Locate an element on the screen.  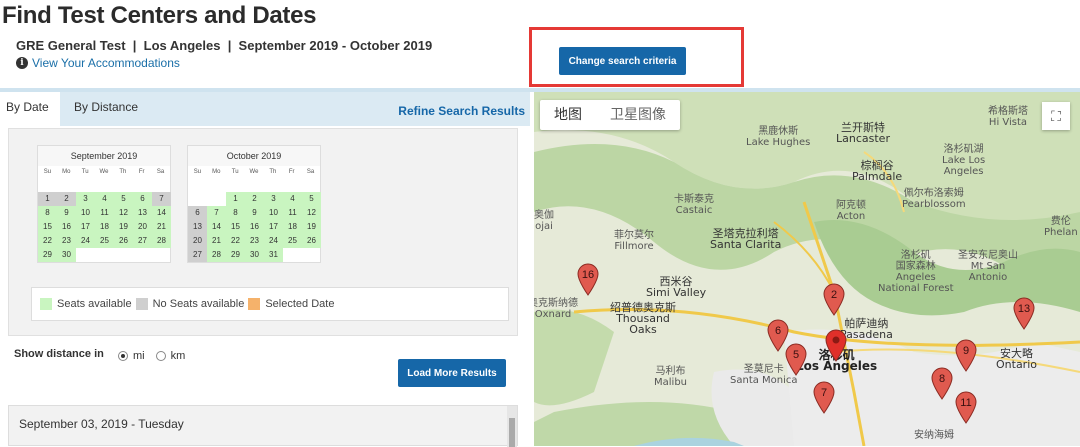
map-marker-13: 13 is located at coordinates (1024, 313).